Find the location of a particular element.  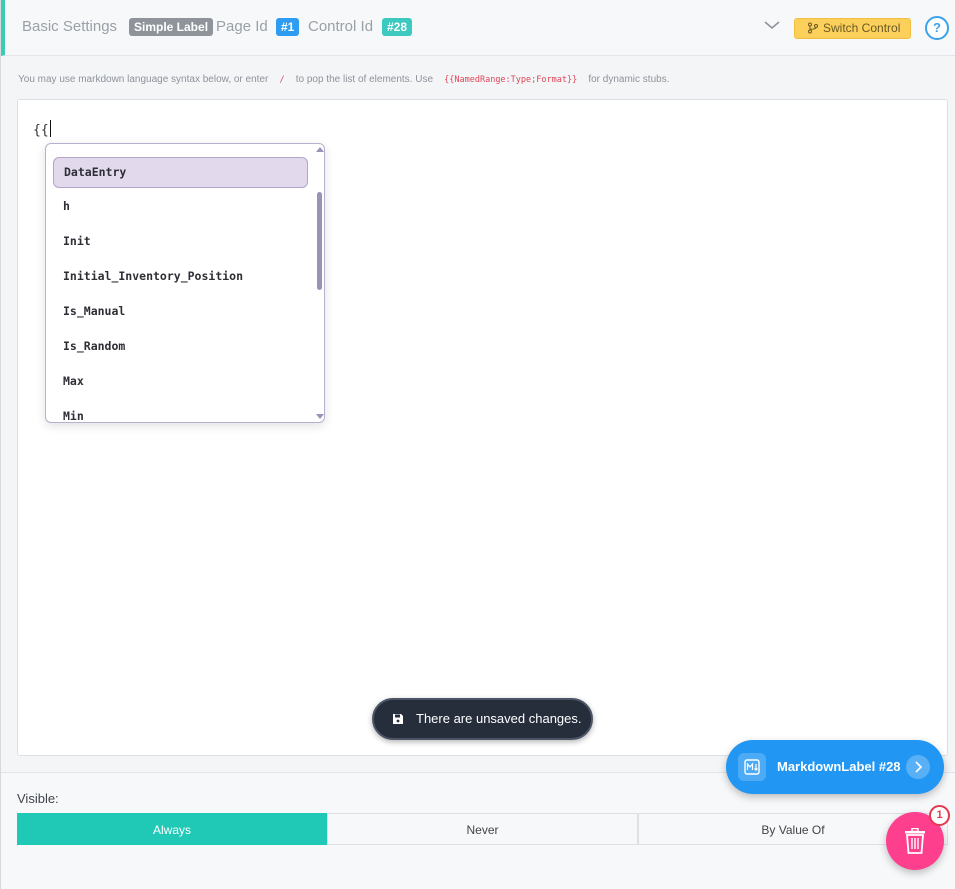

hint-text-3: for dynamic stubs. is located at coordinates (629, 79).